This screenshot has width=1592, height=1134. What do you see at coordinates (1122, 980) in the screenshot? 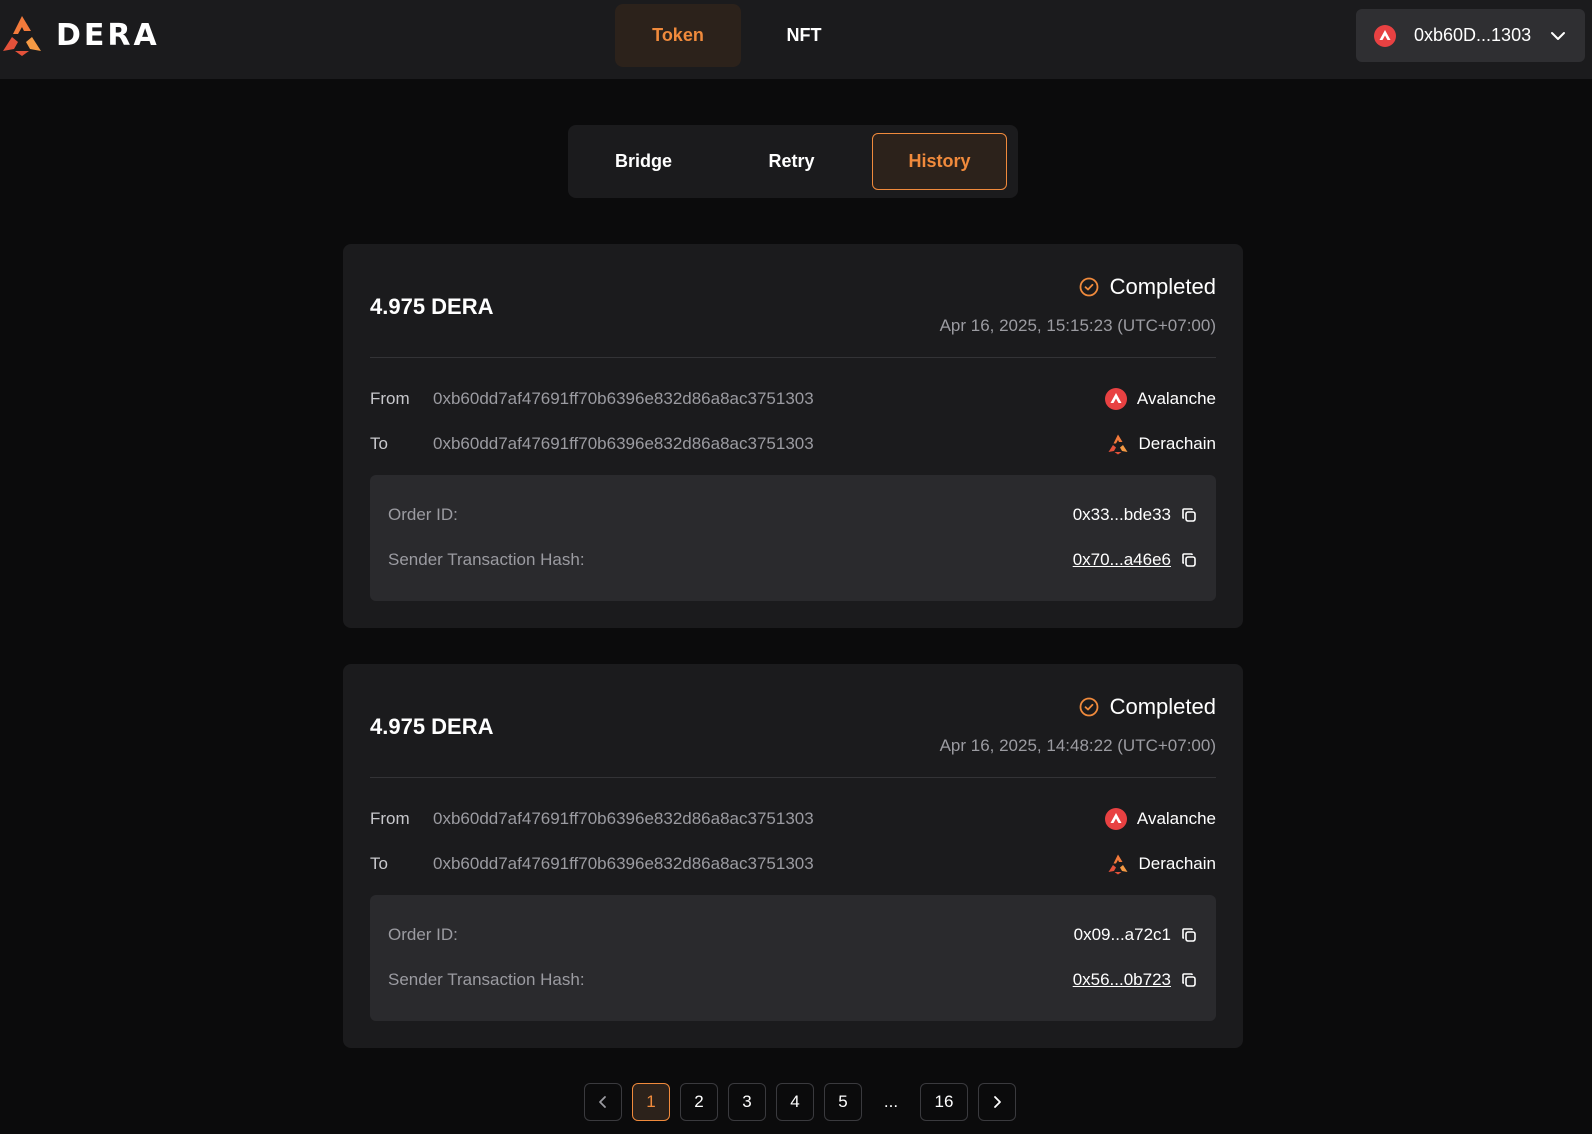
I see `tx-hash-link: 0x56...0b723` at bounding box center [1122, 980].